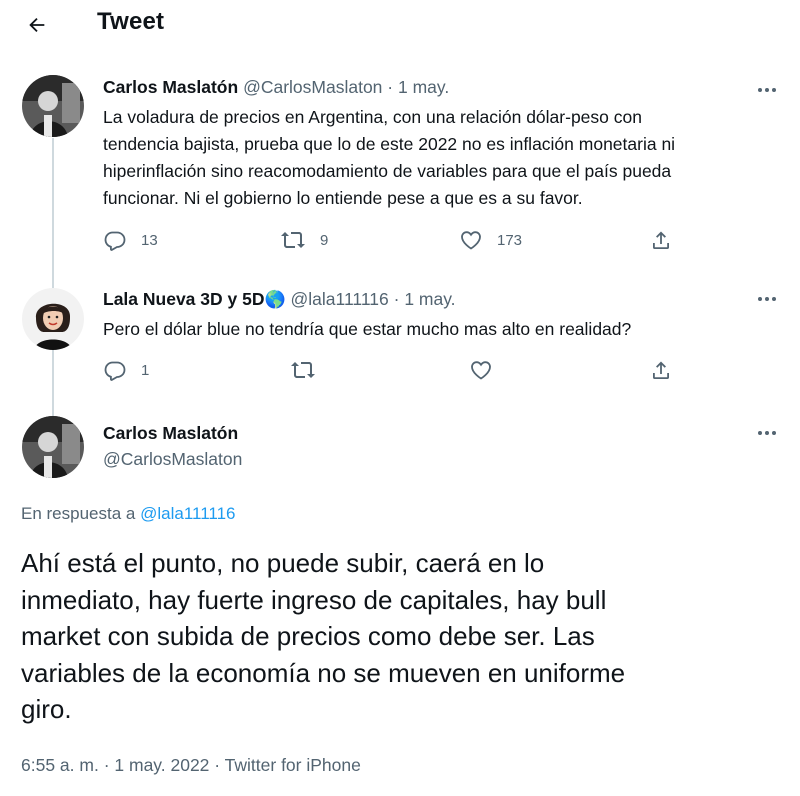 Image resolution: width=800 pixels, height=796 pixels. I want to click on tweet-header: Carlos Maslatón @CarlosMaslaton · 1 may., so click(276, 87).